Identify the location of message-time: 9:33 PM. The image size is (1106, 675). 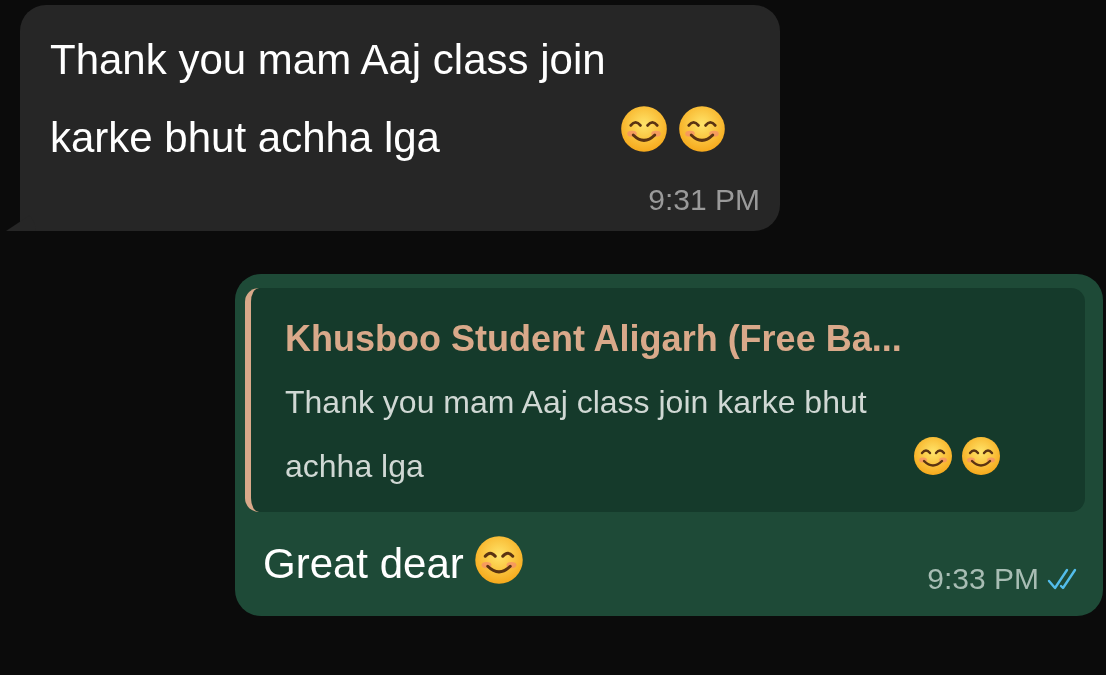
(983, 579).